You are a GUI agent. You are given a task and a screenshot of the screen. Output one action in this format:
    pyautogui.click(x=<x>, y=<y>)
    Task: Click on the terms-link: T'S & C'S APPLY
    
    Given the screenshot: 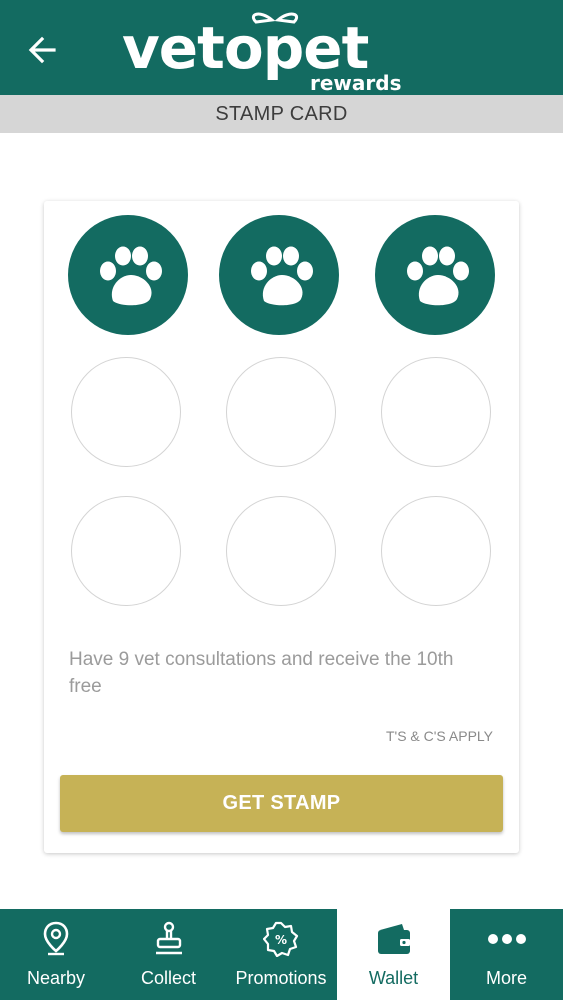 What is the action you would take?
    pyautogui.click(x=439, y=736)
    